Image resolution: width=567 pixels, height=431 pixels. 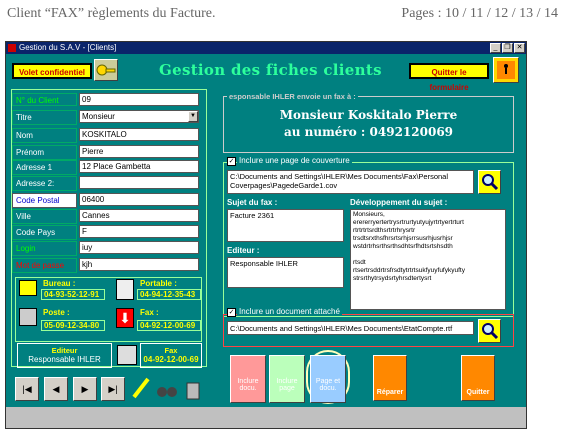 I want to click on cover-checkbox: ✓, so click(x=231, y=161).